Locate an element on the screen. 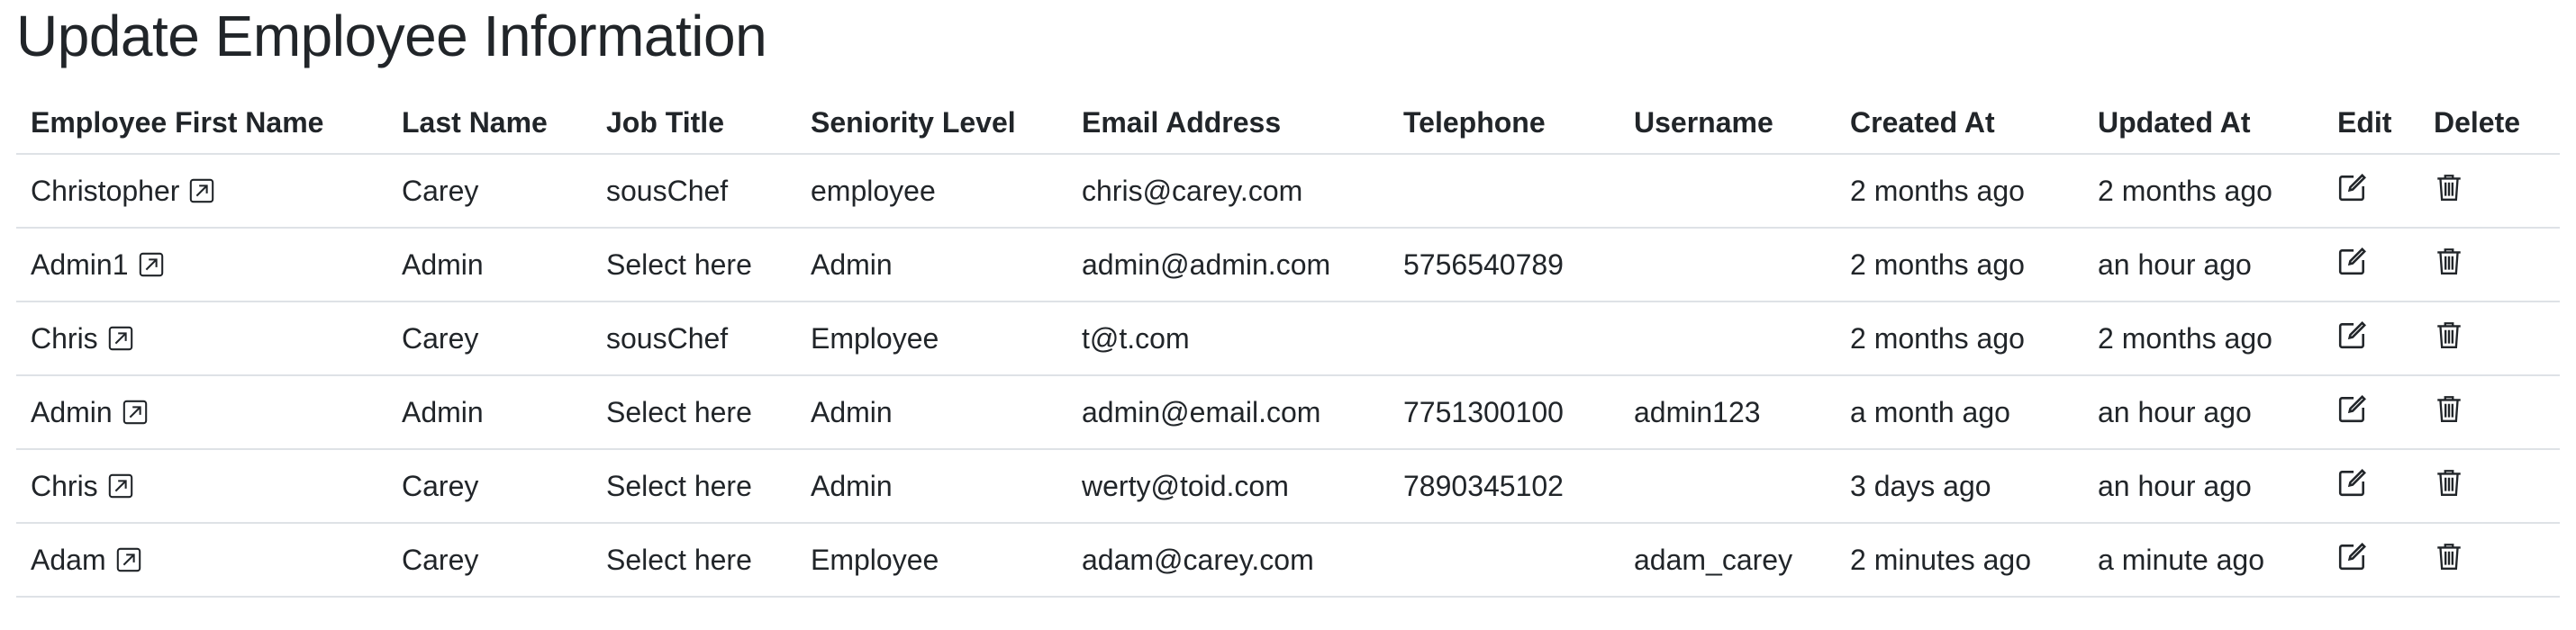 The image size is (2576, 630). column-header-email: Email Address is located at coordinates (1228, 124).